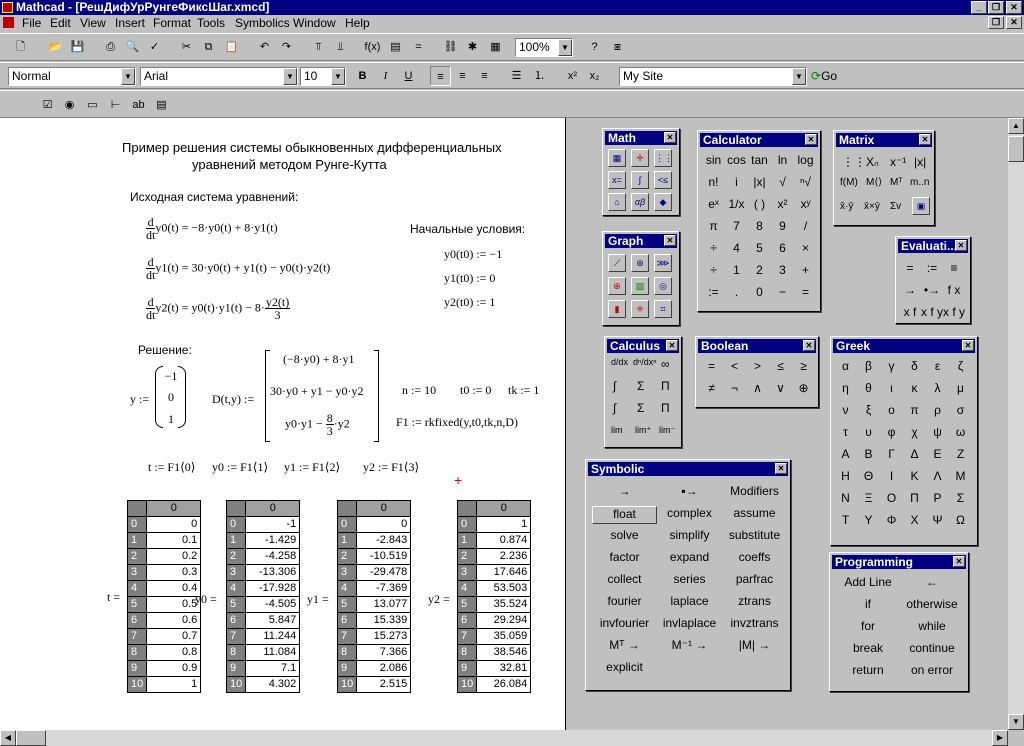  What do you see at coordinates (689, 623) in the screenshot?
I see `symbolic-key: invlaplace` at bounding box center [689, 623].